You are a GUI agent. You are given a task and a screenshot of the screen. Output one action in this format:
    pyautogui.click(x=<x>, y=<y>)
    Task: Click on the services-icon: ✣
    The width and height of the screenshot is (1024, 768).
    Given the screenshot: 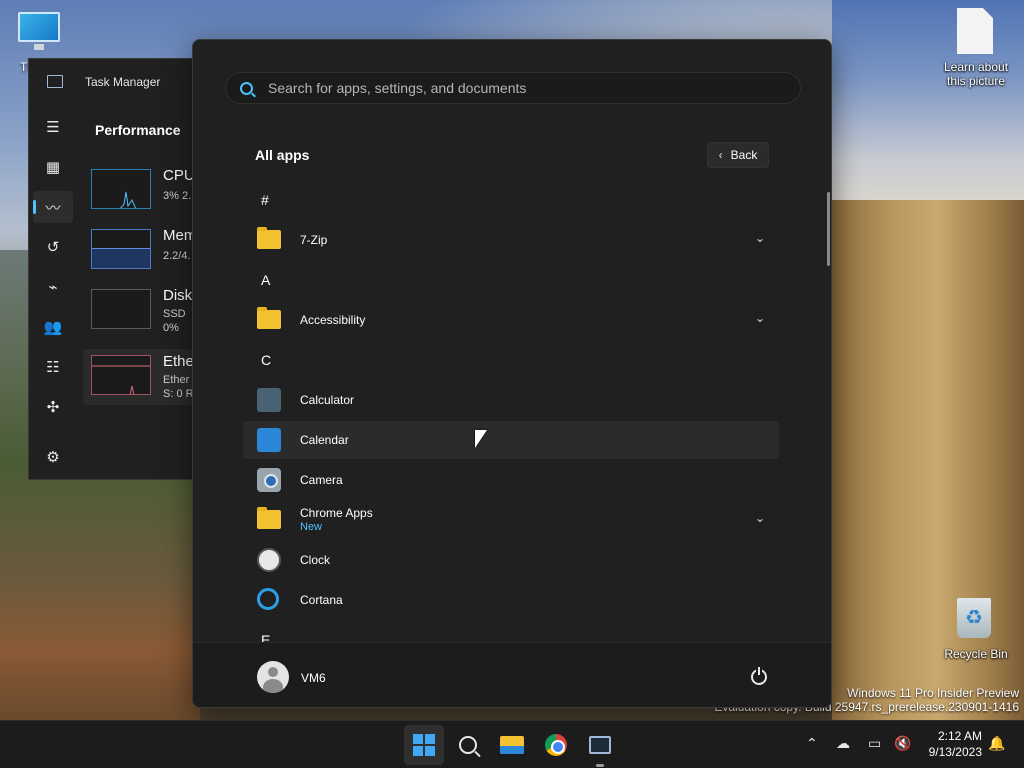 What is the action you would take?
    pyautogui.click(x=53, y=407)
    